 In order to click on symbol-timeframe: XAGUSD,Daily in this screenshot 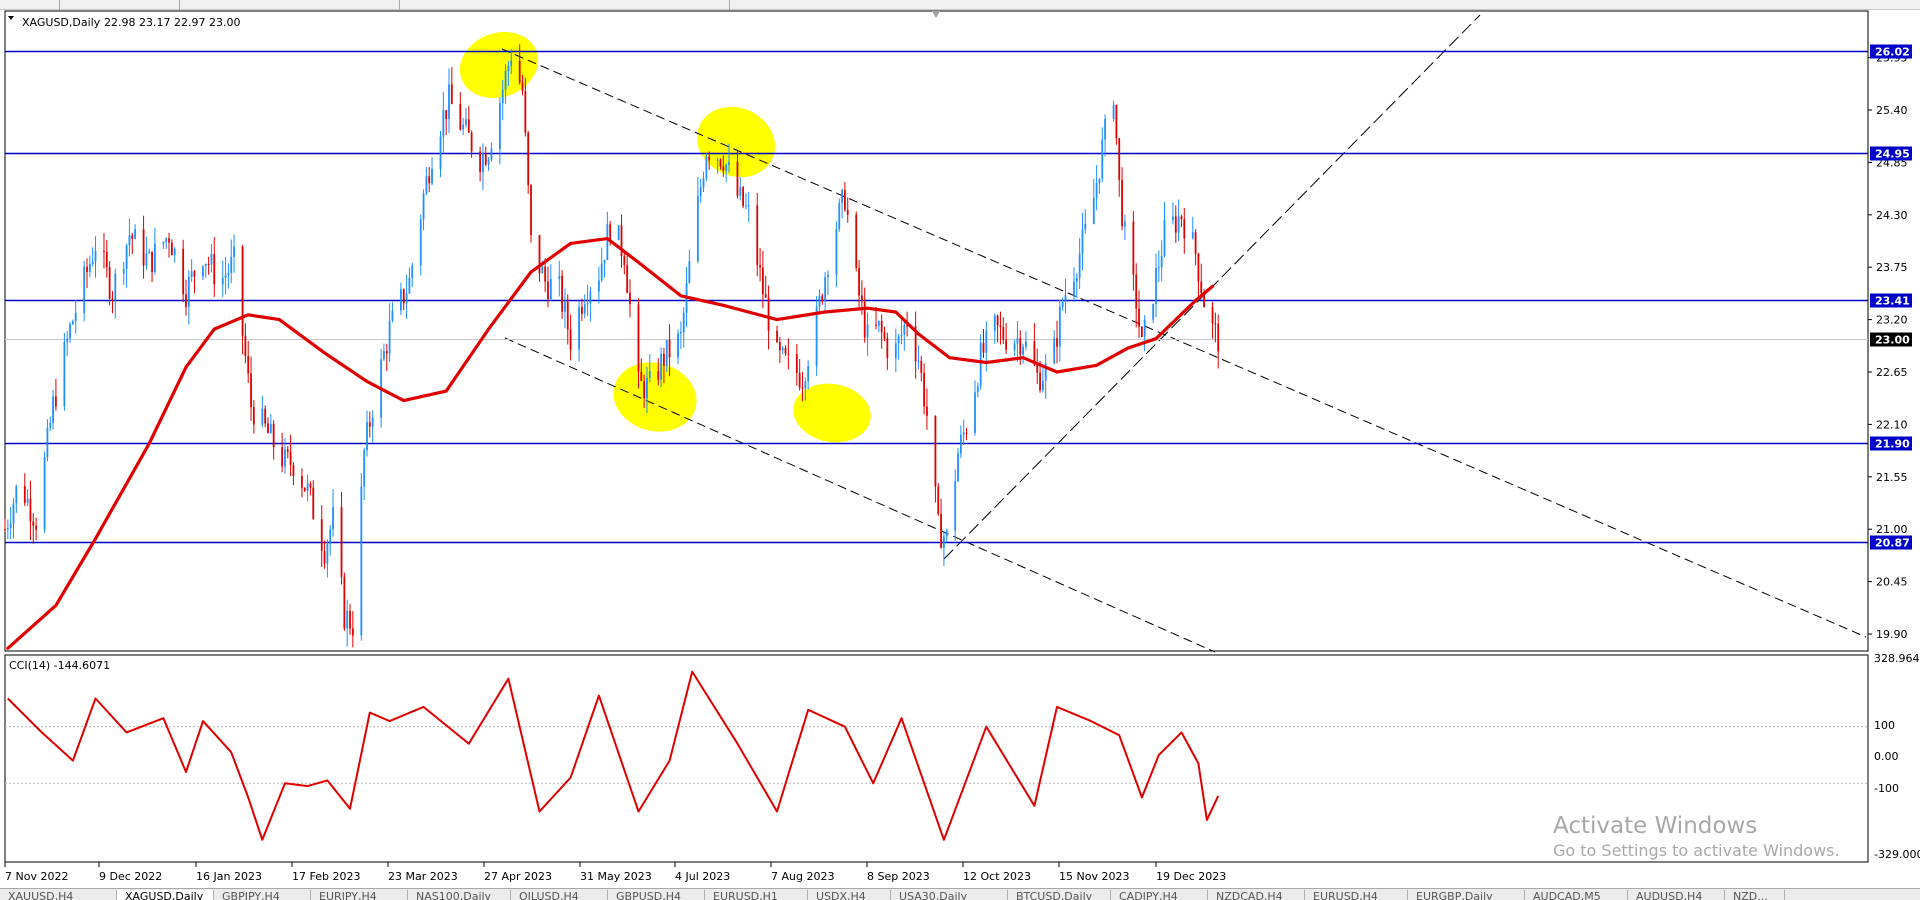, I will do `click(61, 22)`.